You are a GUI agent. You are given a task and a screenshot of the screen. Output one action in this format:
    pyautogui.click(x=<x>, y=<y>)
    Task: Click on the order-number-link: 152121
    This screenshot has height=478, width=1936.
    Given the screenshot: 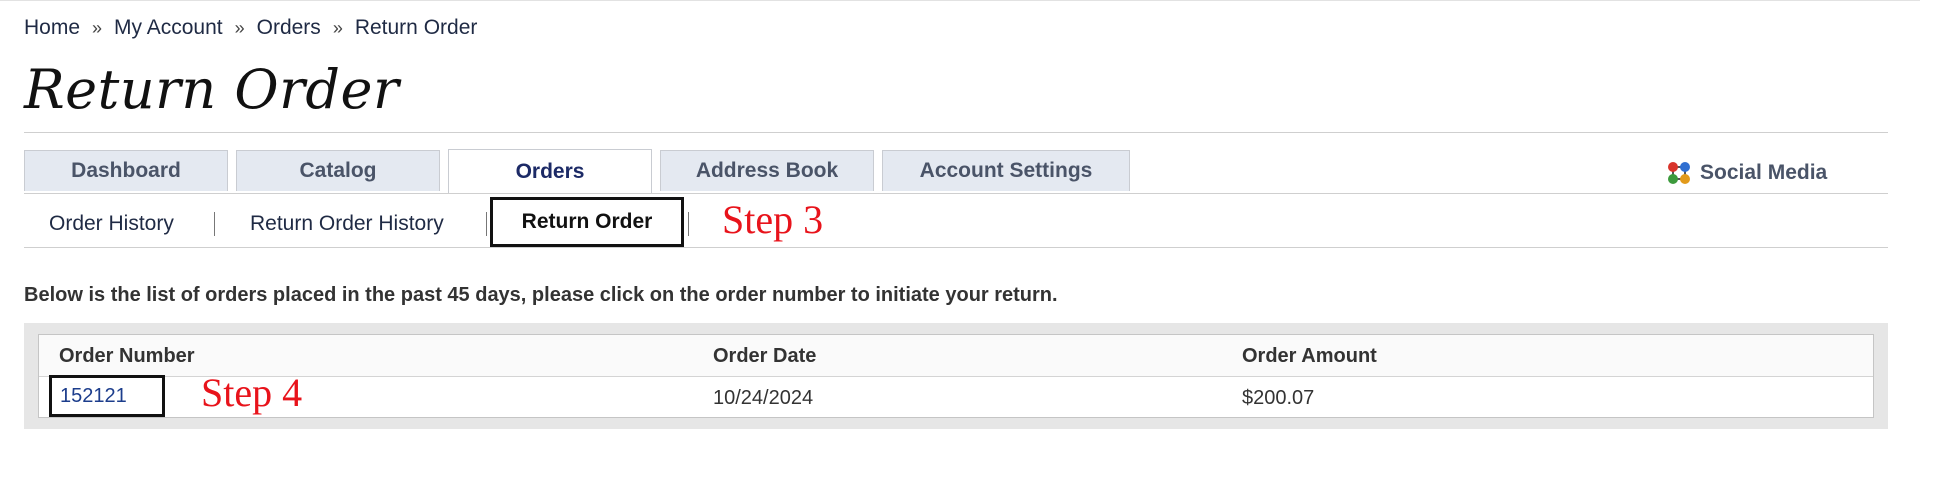 What is the action you would take?
    pyautogui.click(x=93, y=396)
    